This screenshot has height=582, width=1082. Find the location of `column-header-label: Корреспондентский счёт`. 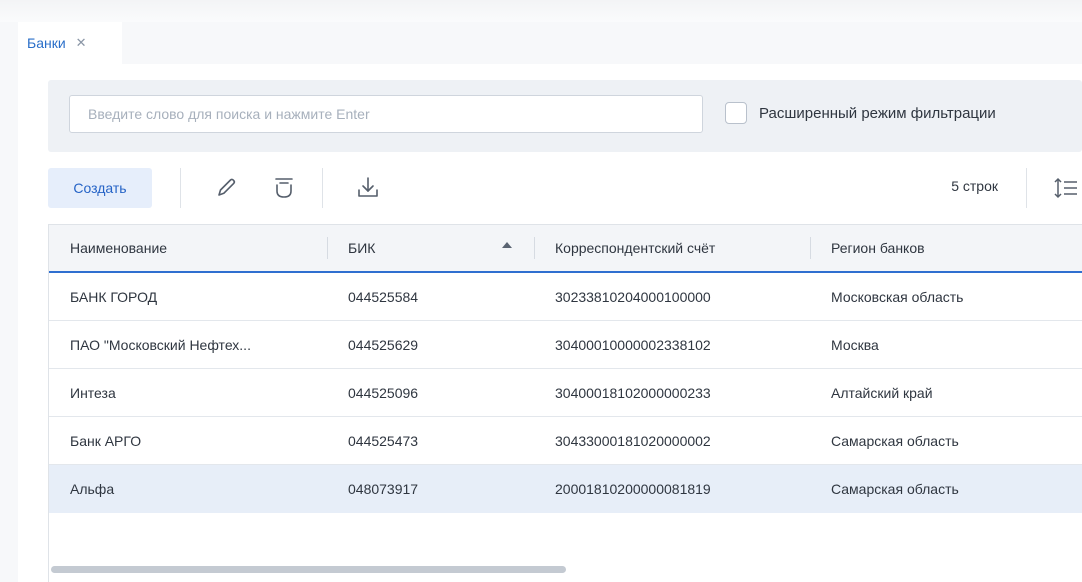

column-header-label: Корреспондентский счёт is located at coordinates (635, 248).